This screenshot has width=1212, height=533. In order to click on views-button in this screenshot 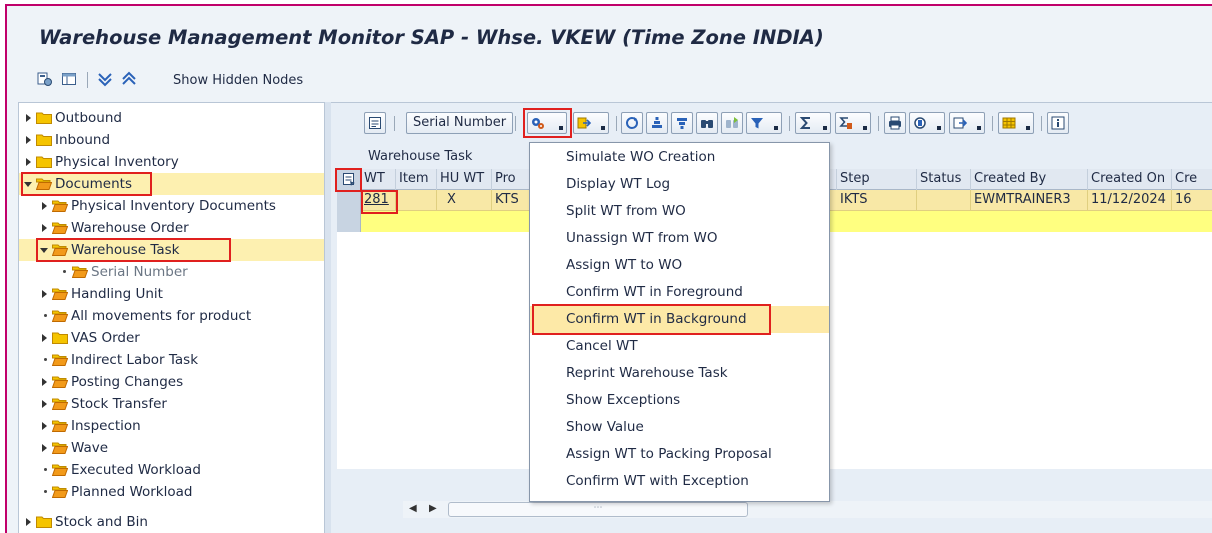, I will do `click(927, 123)`.